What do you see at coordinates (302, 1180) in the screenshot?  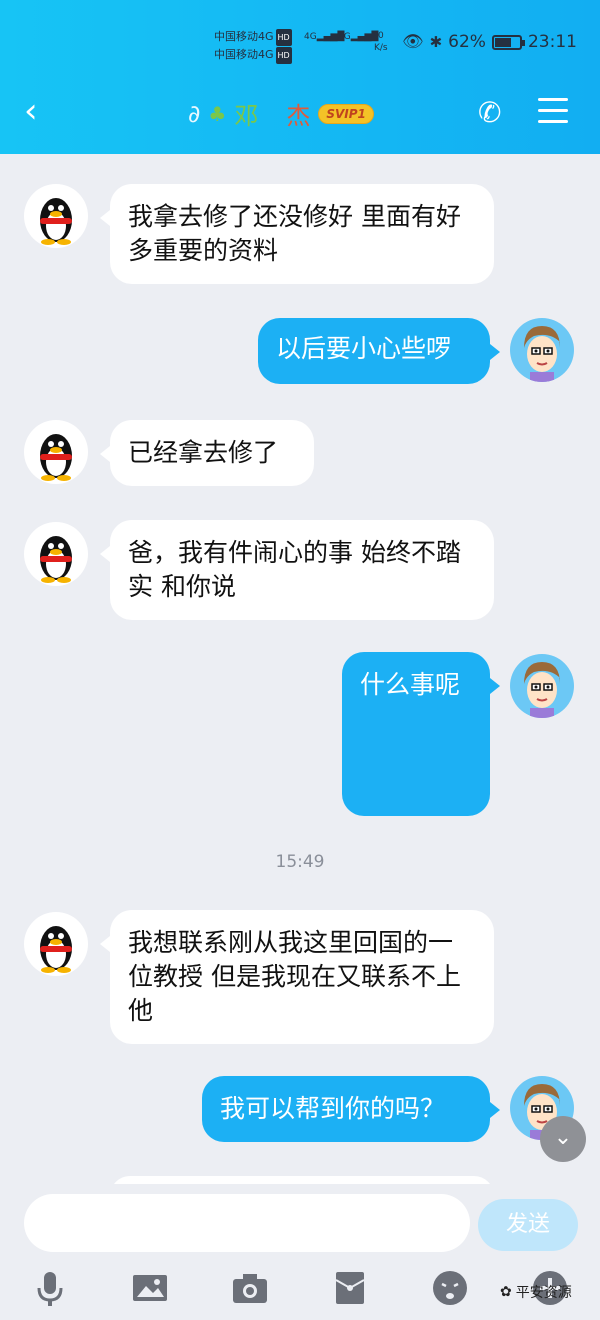 I see `message-bubble-in` at bounding box center [302, 1180].